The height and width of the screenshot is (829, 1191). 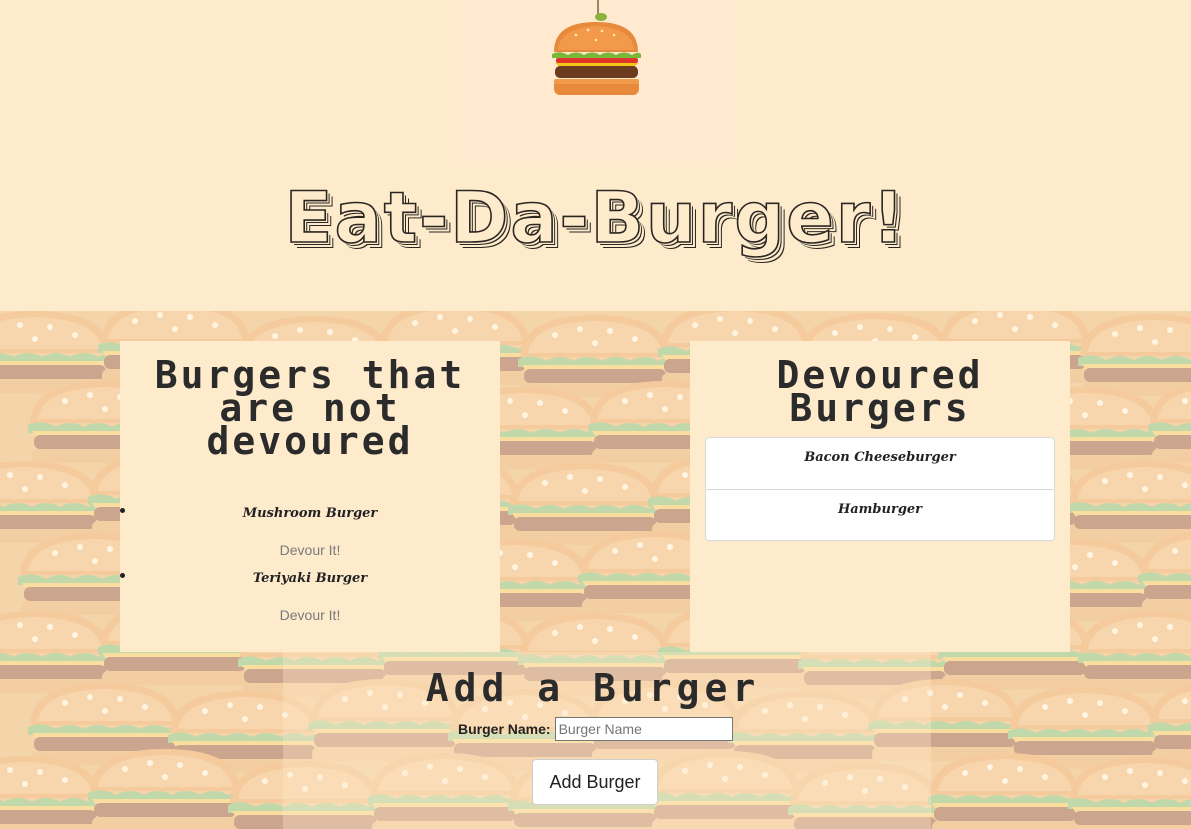 I want to click on devoured-heading: Devoured Burgers, so click(x=880, y=391).